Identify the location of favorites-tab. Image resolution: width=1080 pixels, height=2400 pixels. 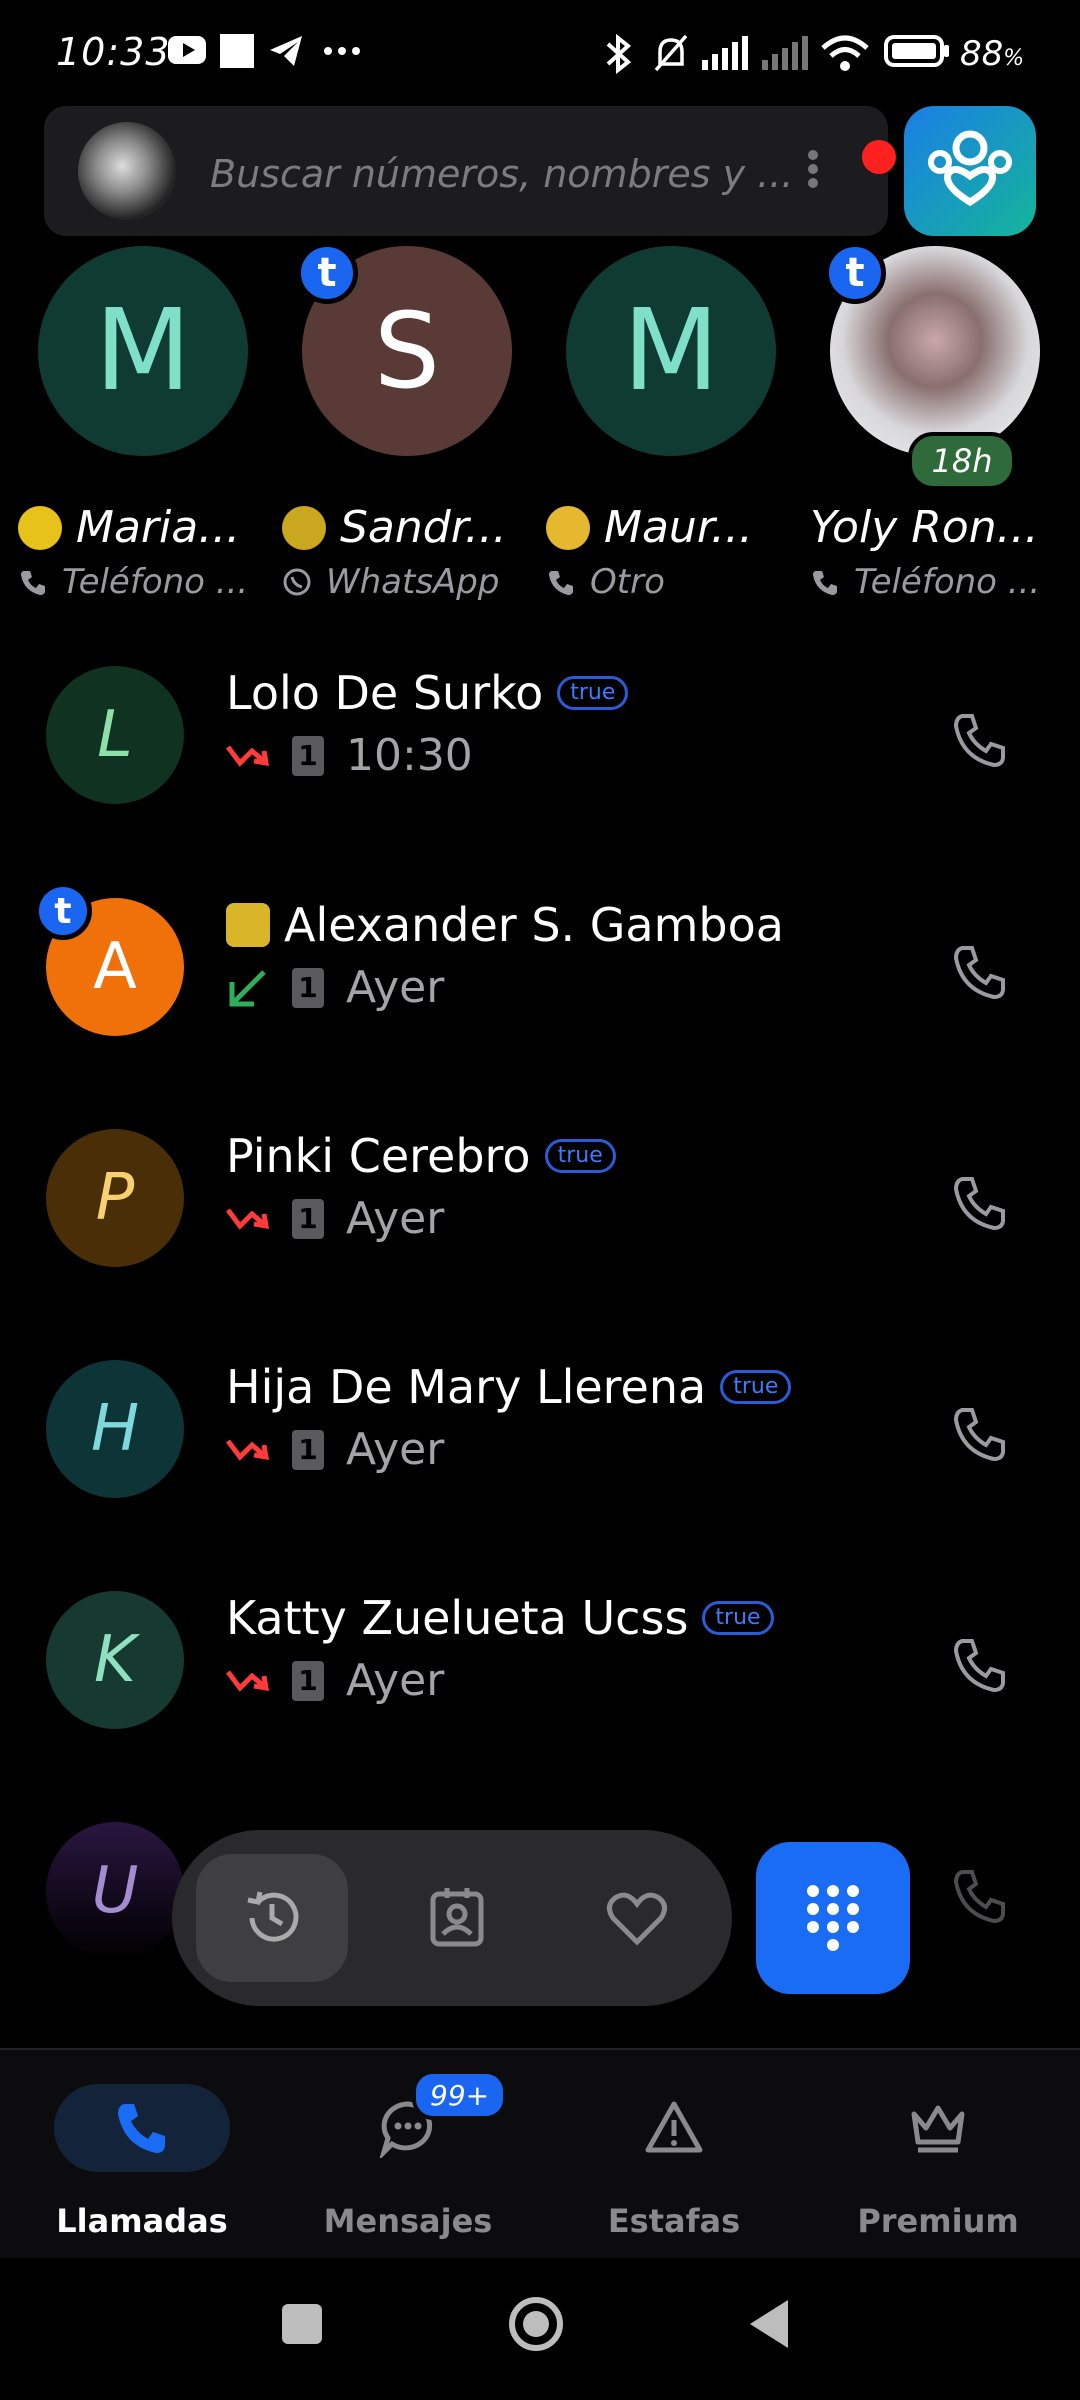
(637, 1918).